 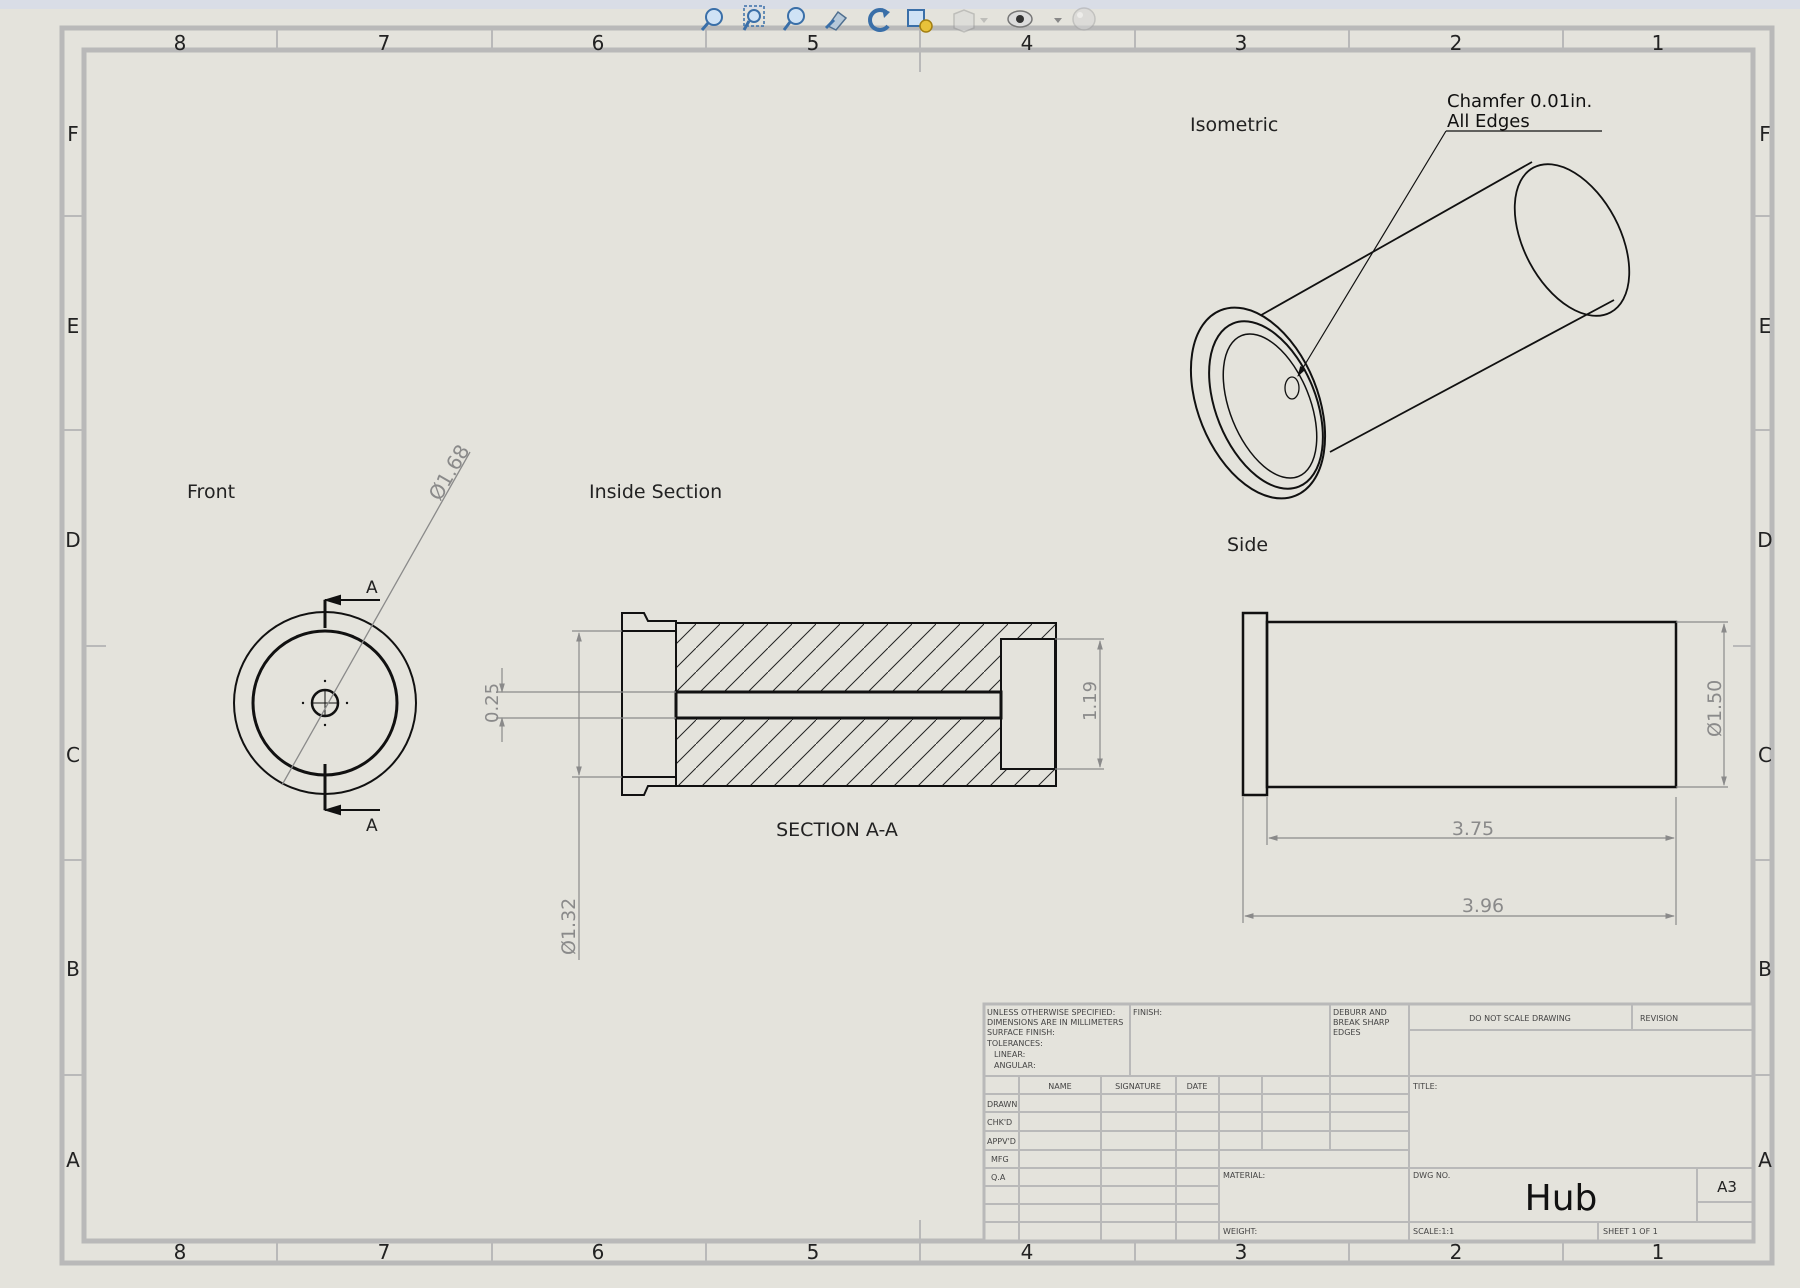 I want to click on approval-row-label: CHK'D, so click(x=999, y=1122).